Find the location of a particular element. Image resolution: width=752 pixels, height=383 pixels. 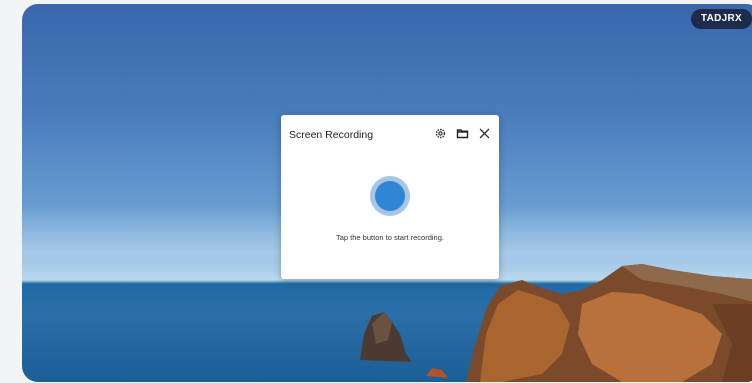

folder-icon is located at coordinates (462, 133).